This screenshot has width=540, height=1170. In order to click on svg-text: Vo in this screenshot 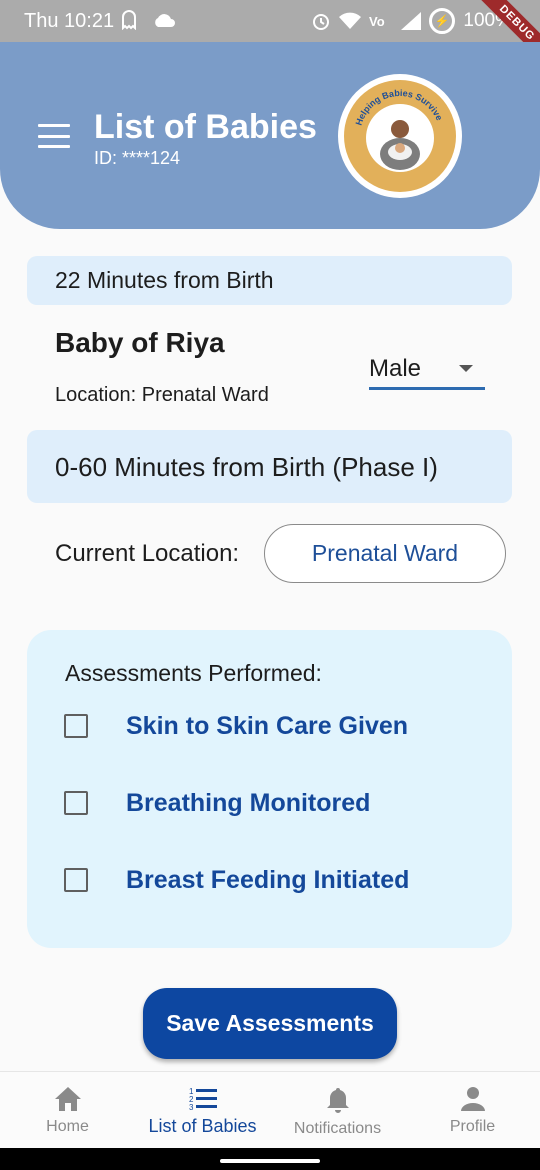, I will do `click(377, 21)`.